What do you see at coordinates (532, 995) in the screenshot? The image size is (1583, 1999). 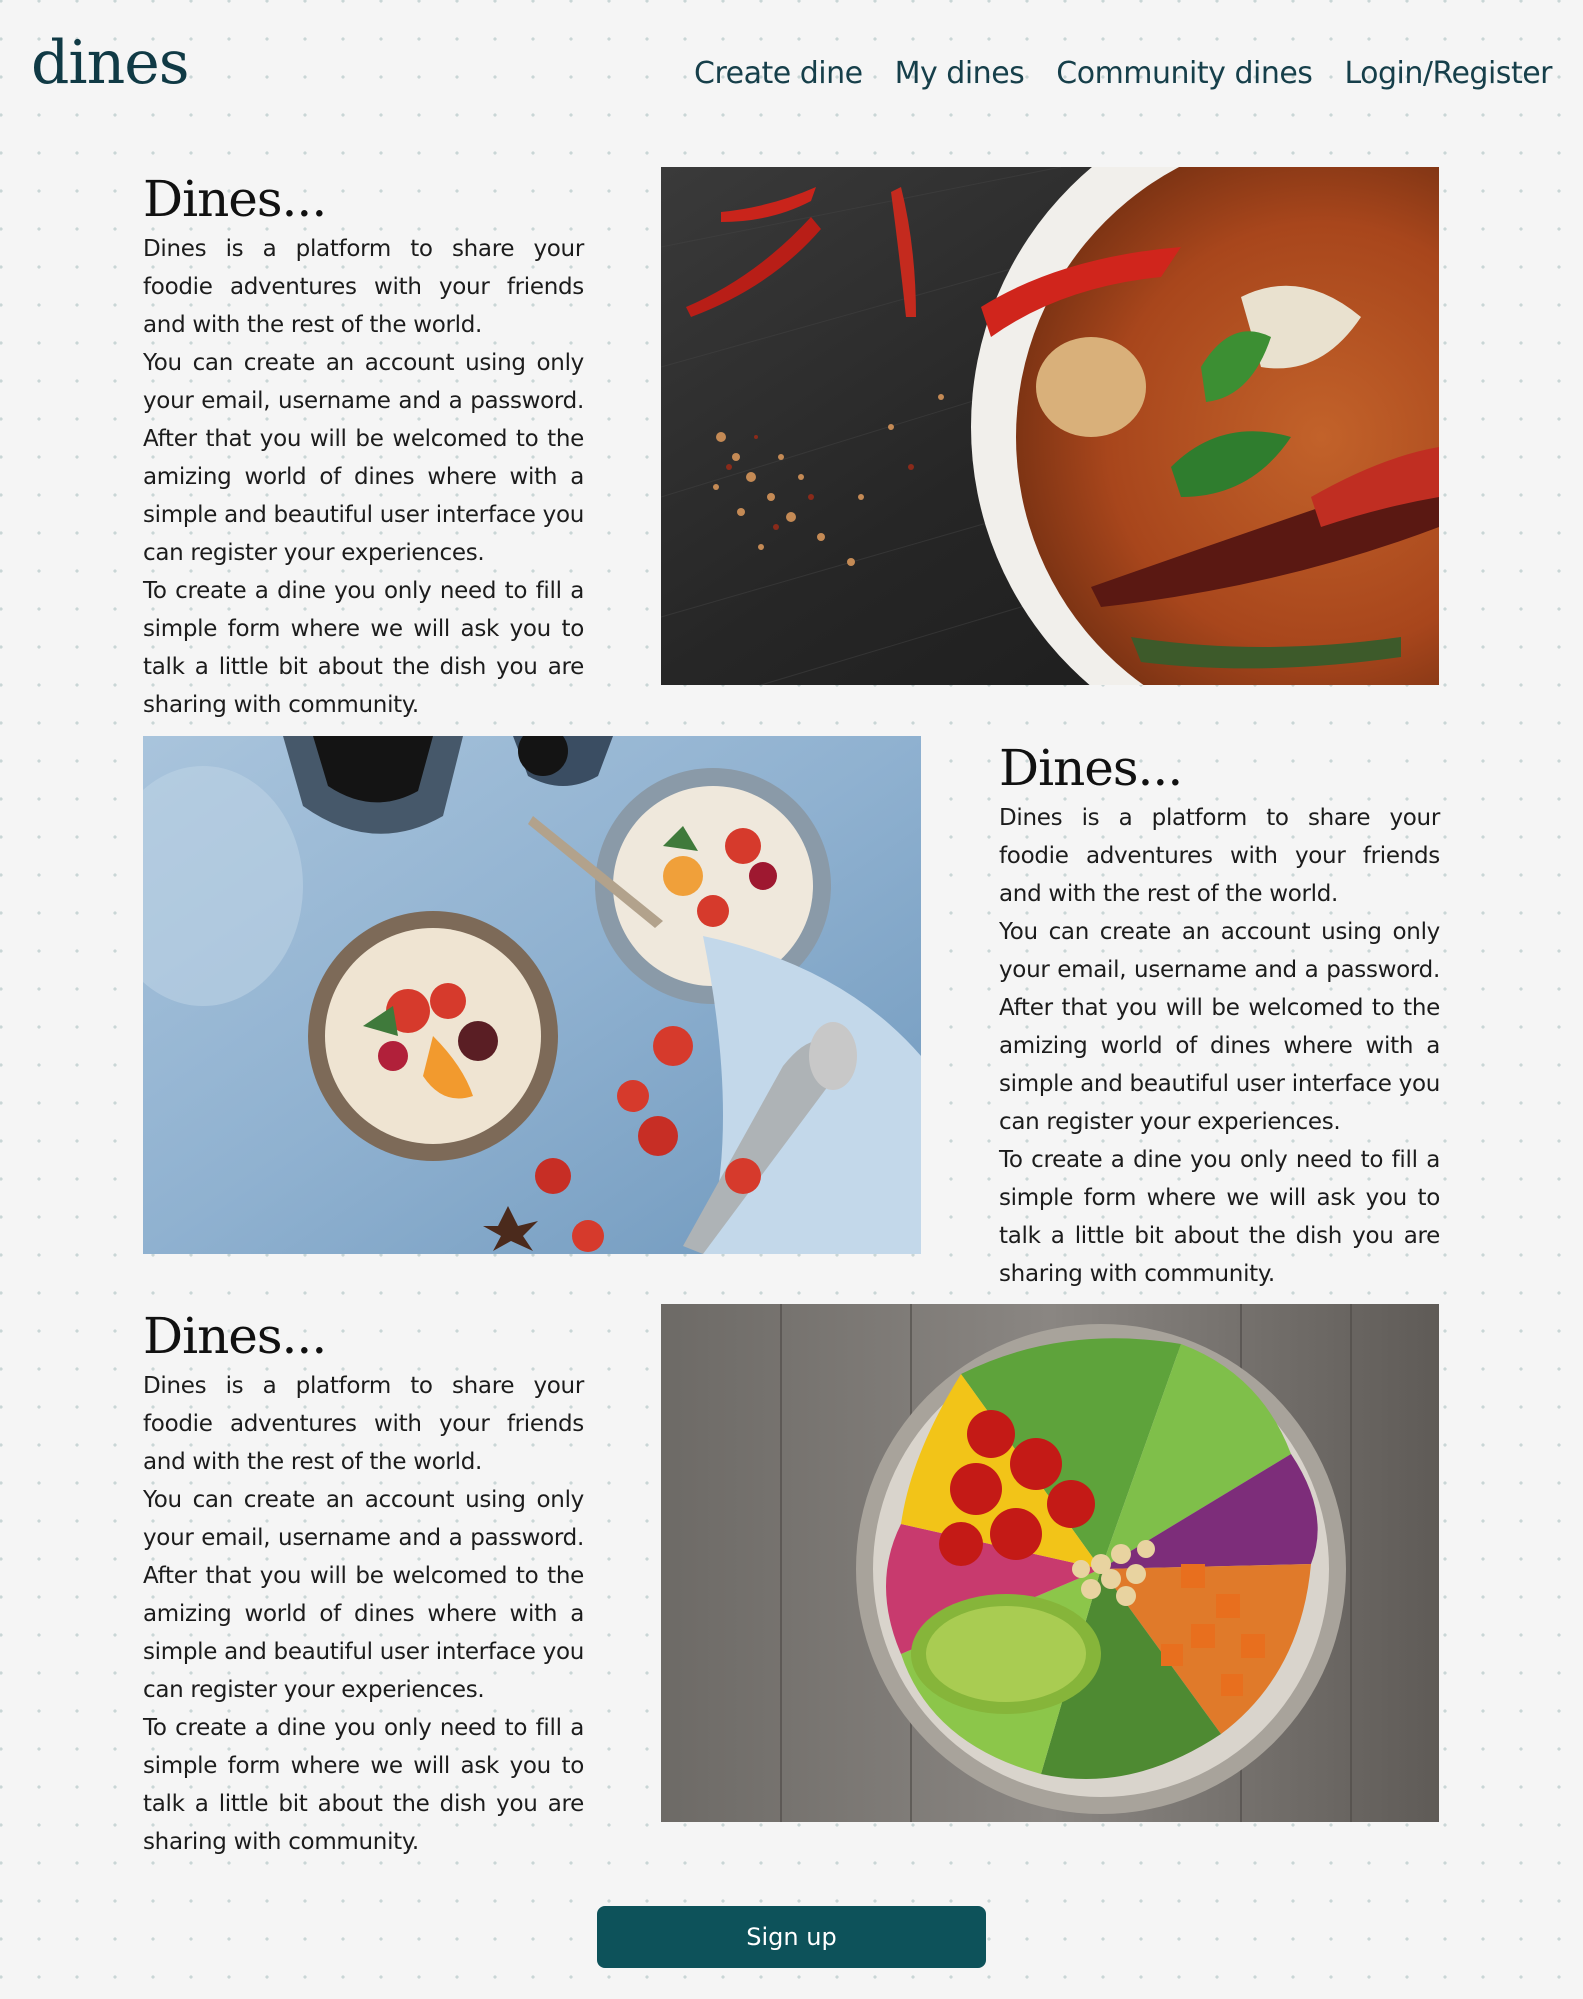 I see `porridge-bowls-photo` at bounding box center [532, 995].